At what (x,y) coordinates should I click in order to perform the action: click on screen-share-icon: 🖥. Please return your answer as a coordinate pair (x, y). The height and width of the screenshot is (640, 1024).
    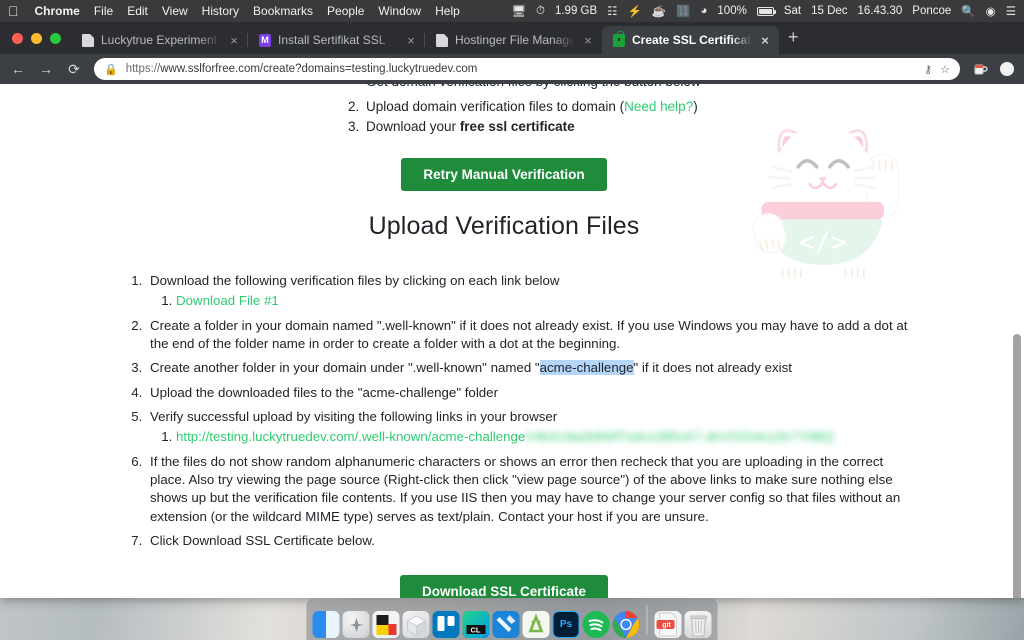
    Looking at the image, I should click on (518, 11).